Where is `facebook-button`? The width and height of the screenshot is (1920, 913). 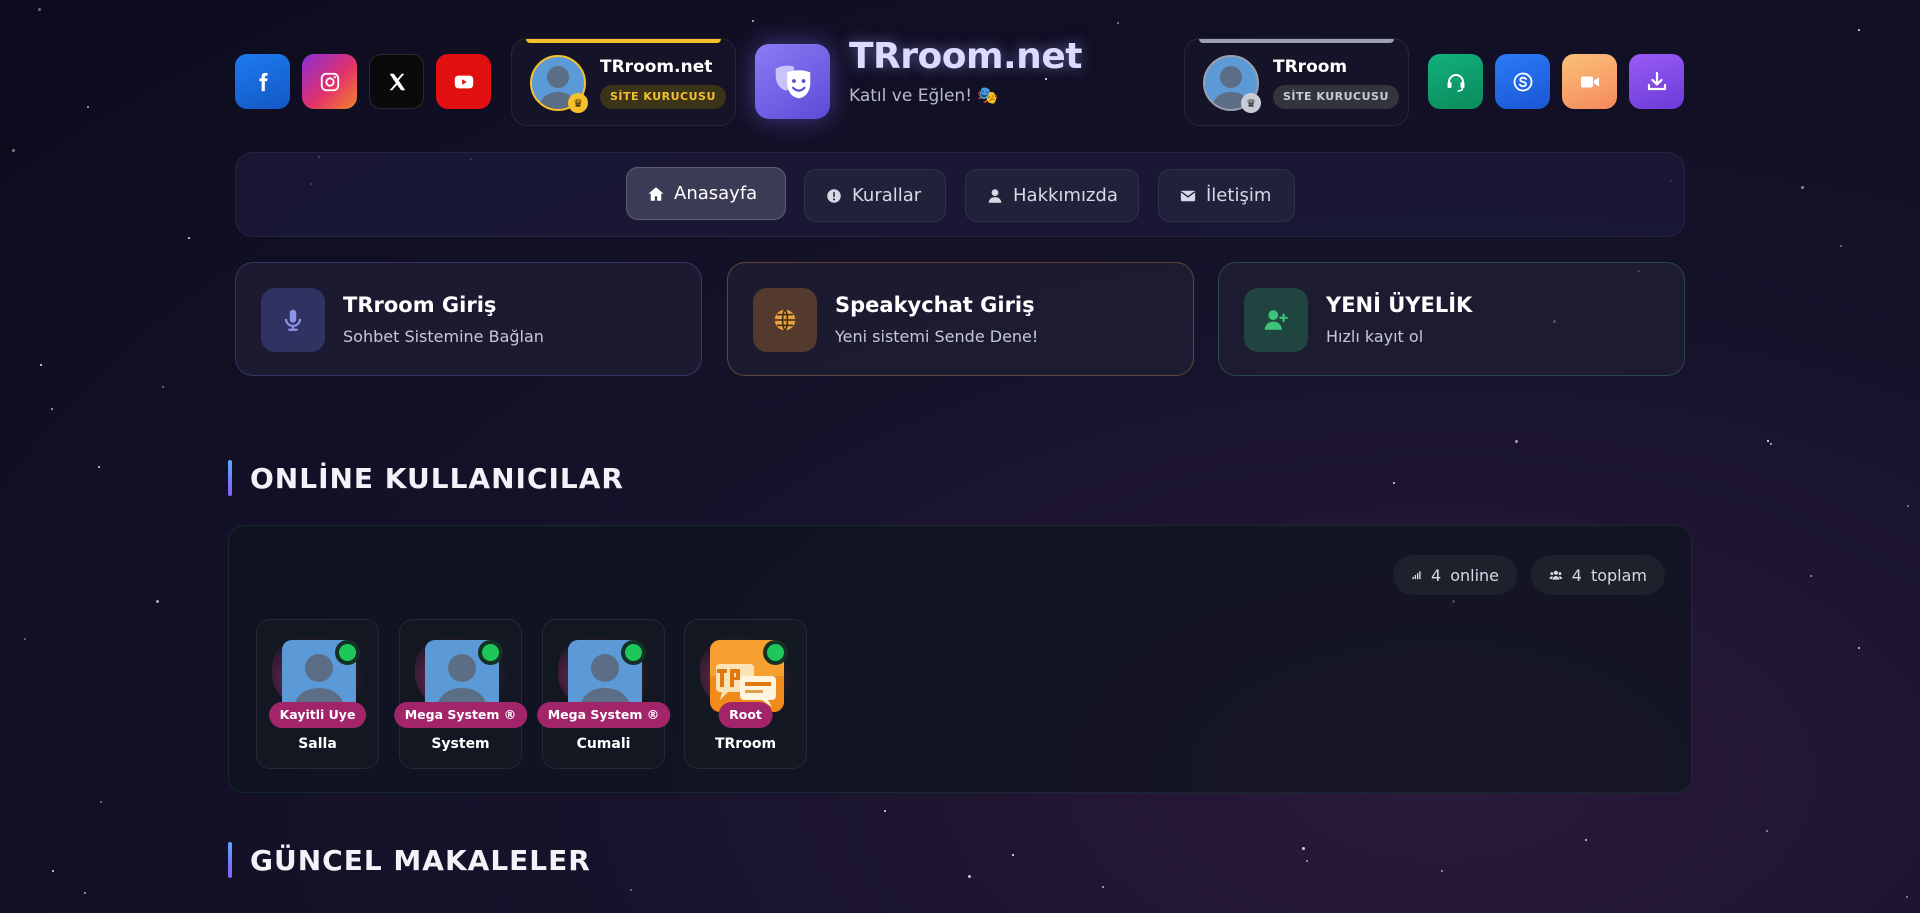
facebook-button is located at coordinates (262, 81).